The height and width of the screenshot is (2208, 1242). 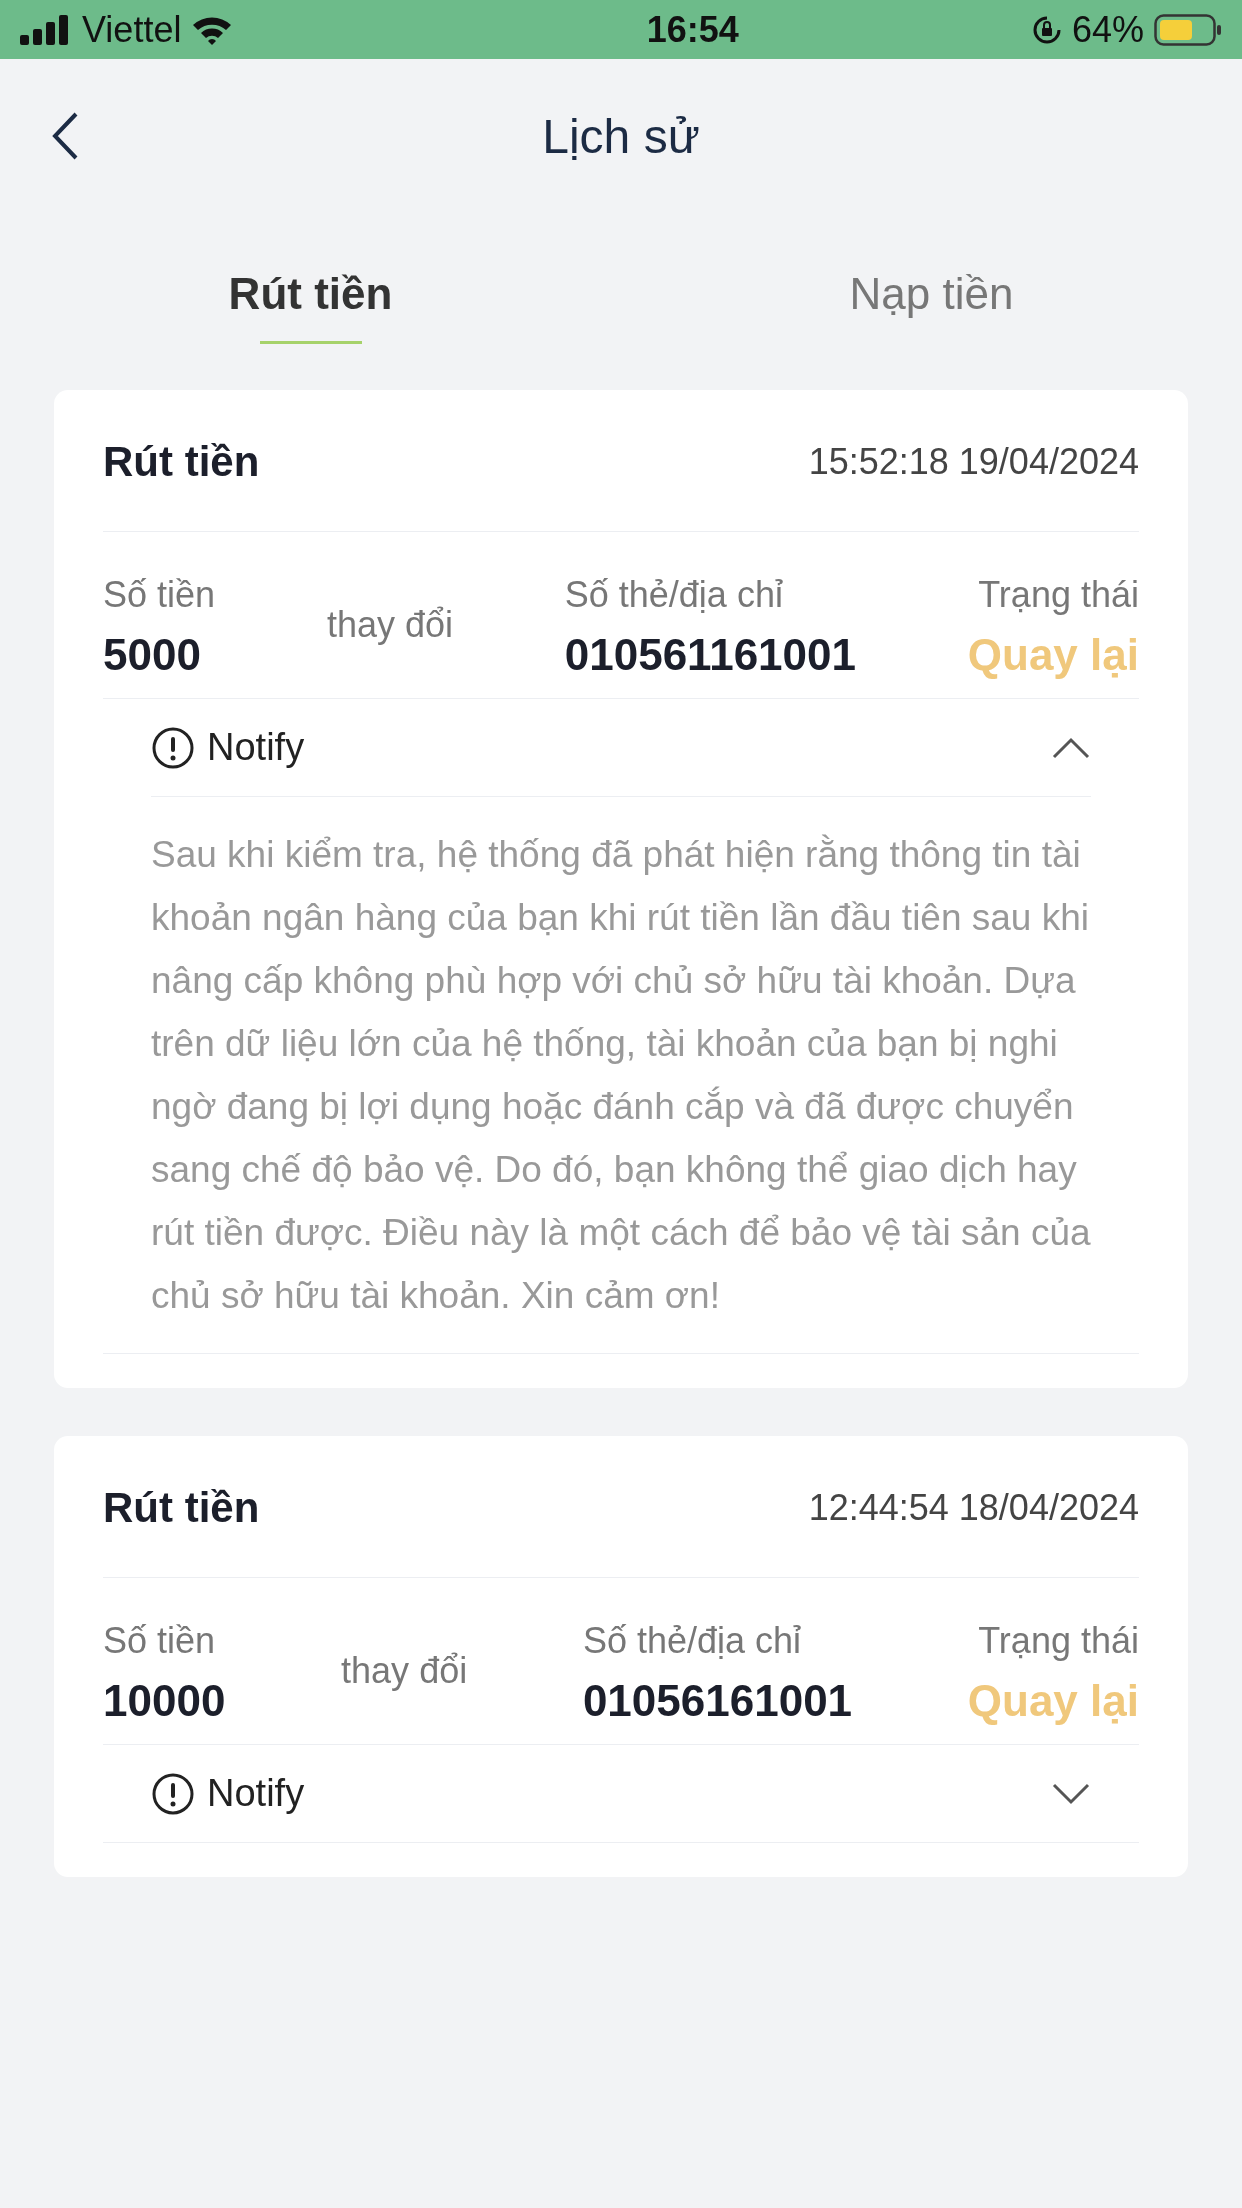 What do you see at coordinates (310, 302) in the screenshot?
I see `tab: Rút tiền` at bounding box center [310, 302].